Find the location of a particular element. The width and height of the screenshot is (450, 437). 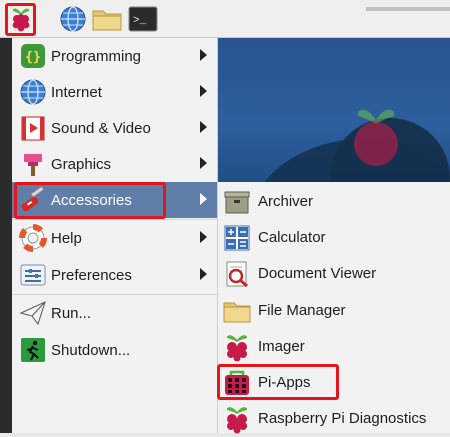

menu-item-label: Graphics is located at coordinates (81, 164).